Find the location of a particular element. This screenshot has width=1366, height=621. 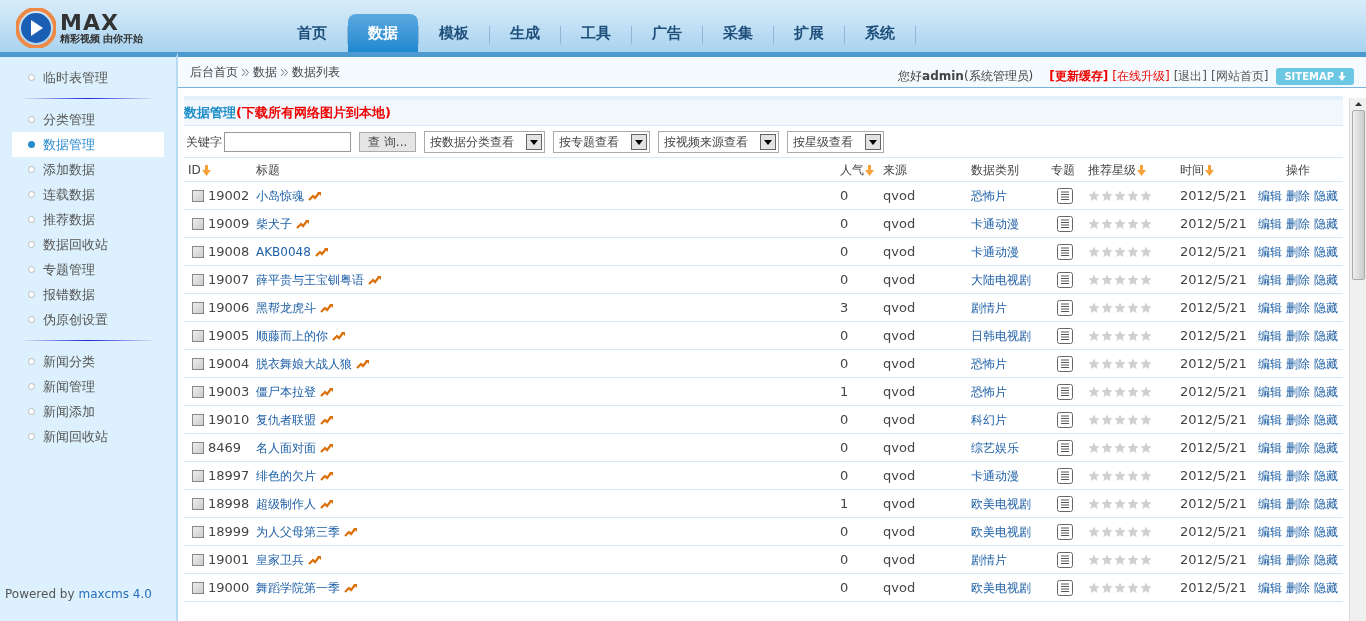

title-link: 黑帮龙虎斗 is located at coordinates (286, 307).